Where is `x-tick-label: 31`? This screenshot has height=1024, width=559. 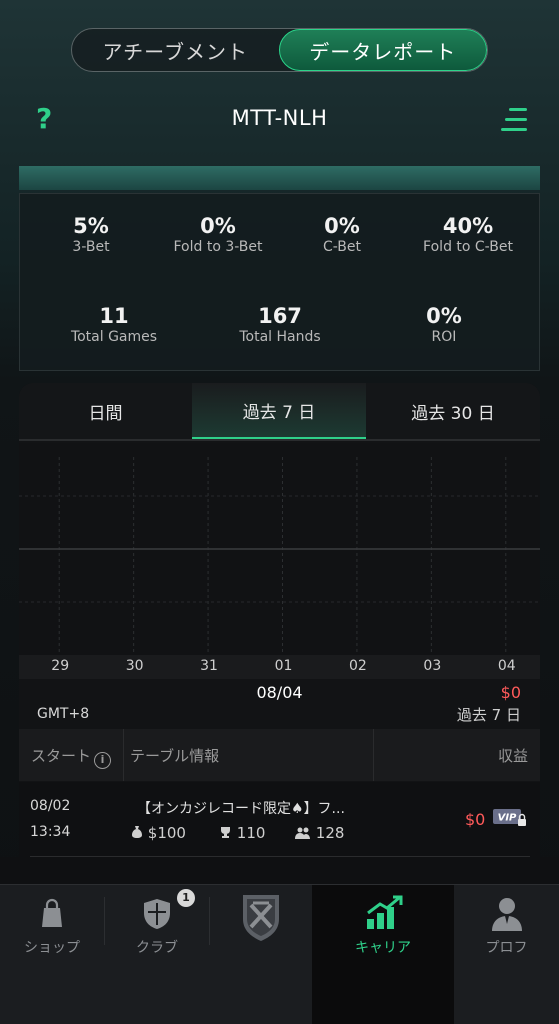 x-tick-label: 31 is located at coordinates (209, 666).